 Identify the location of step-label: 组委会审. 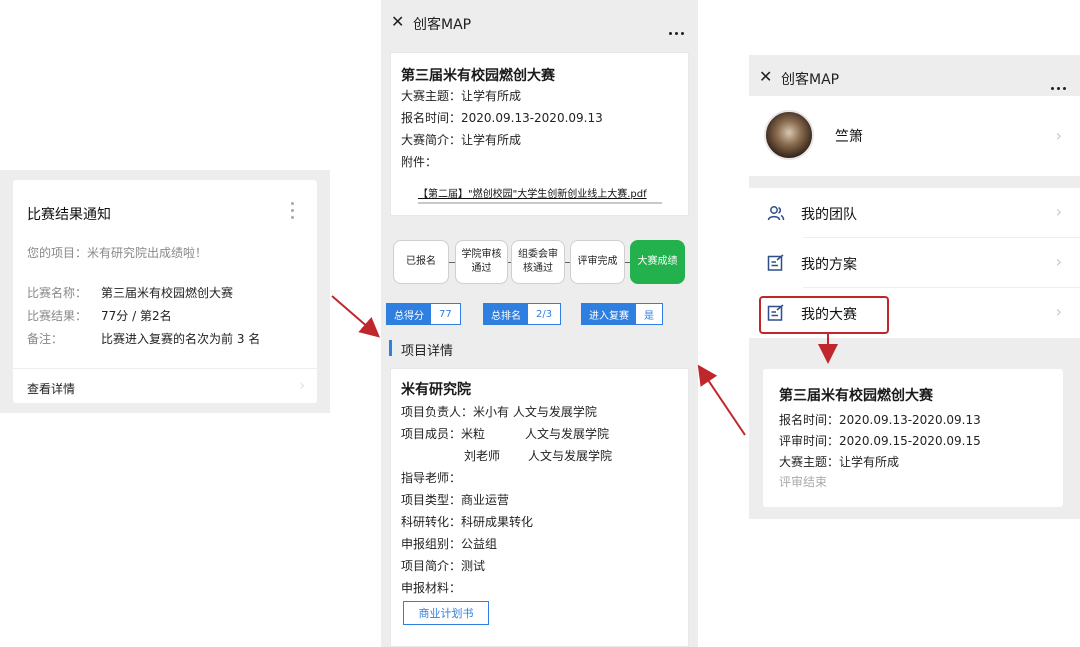
(538, 254).